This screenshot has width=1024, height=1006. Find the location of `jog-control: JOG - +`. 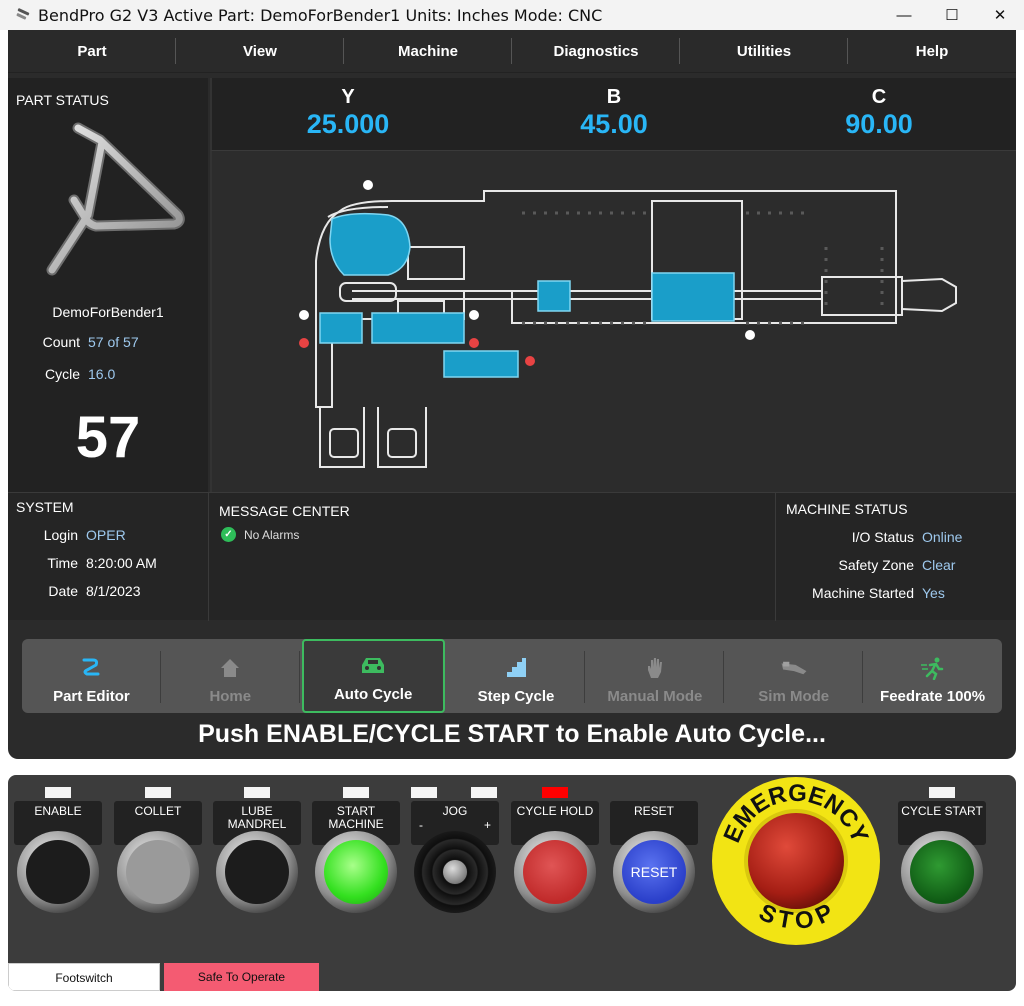

jog-control: JOG - + is located at coordinates (455, 854).